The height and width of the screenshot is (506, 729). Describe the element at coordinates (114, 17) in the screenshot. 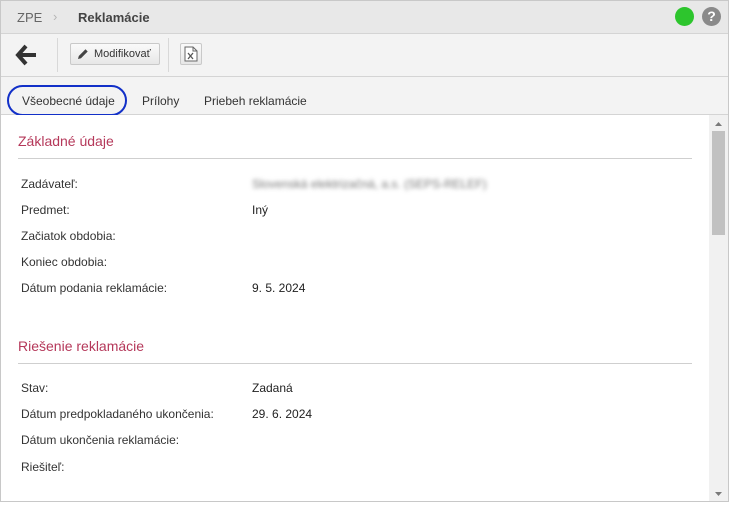

I see `breadcrumb-current: Reklamácie` at that location.